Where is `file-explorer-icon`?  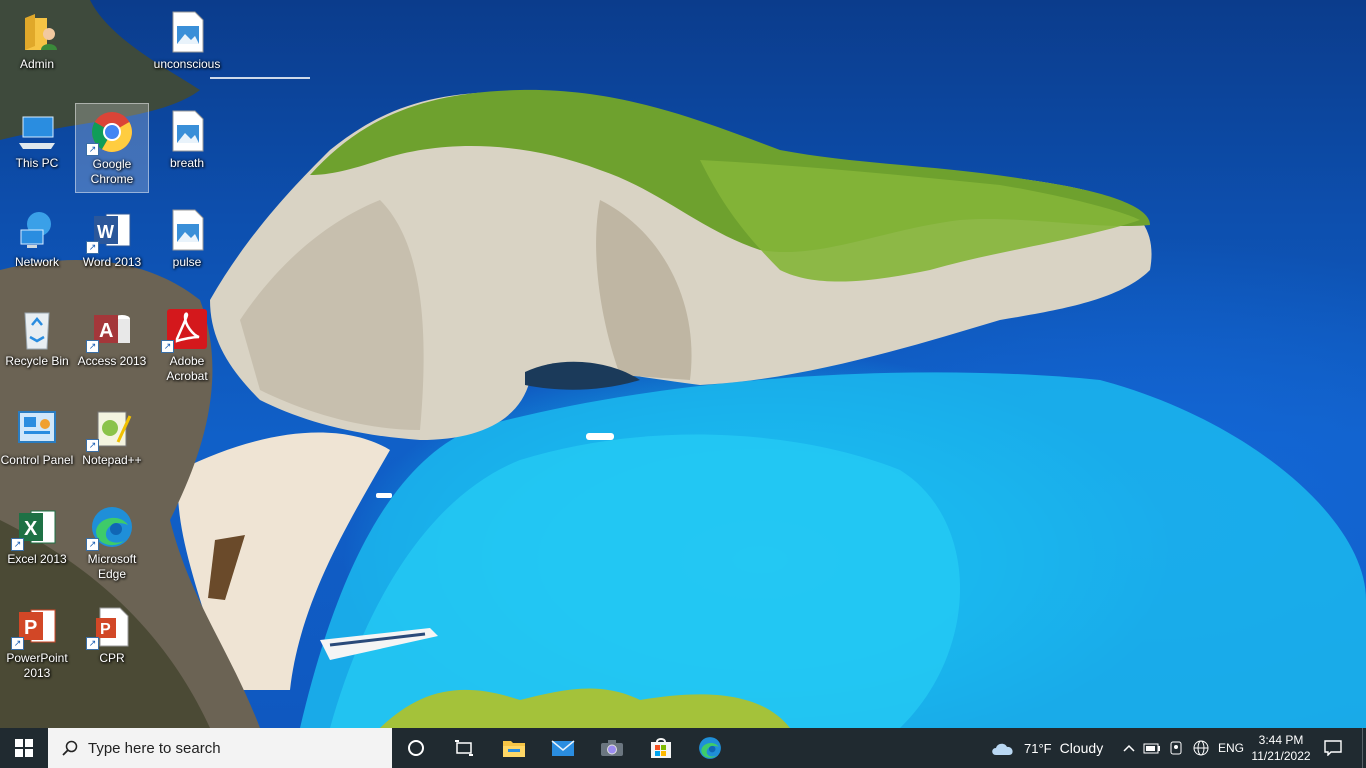 file-explorer-icon is located at coordinates (514, 749).